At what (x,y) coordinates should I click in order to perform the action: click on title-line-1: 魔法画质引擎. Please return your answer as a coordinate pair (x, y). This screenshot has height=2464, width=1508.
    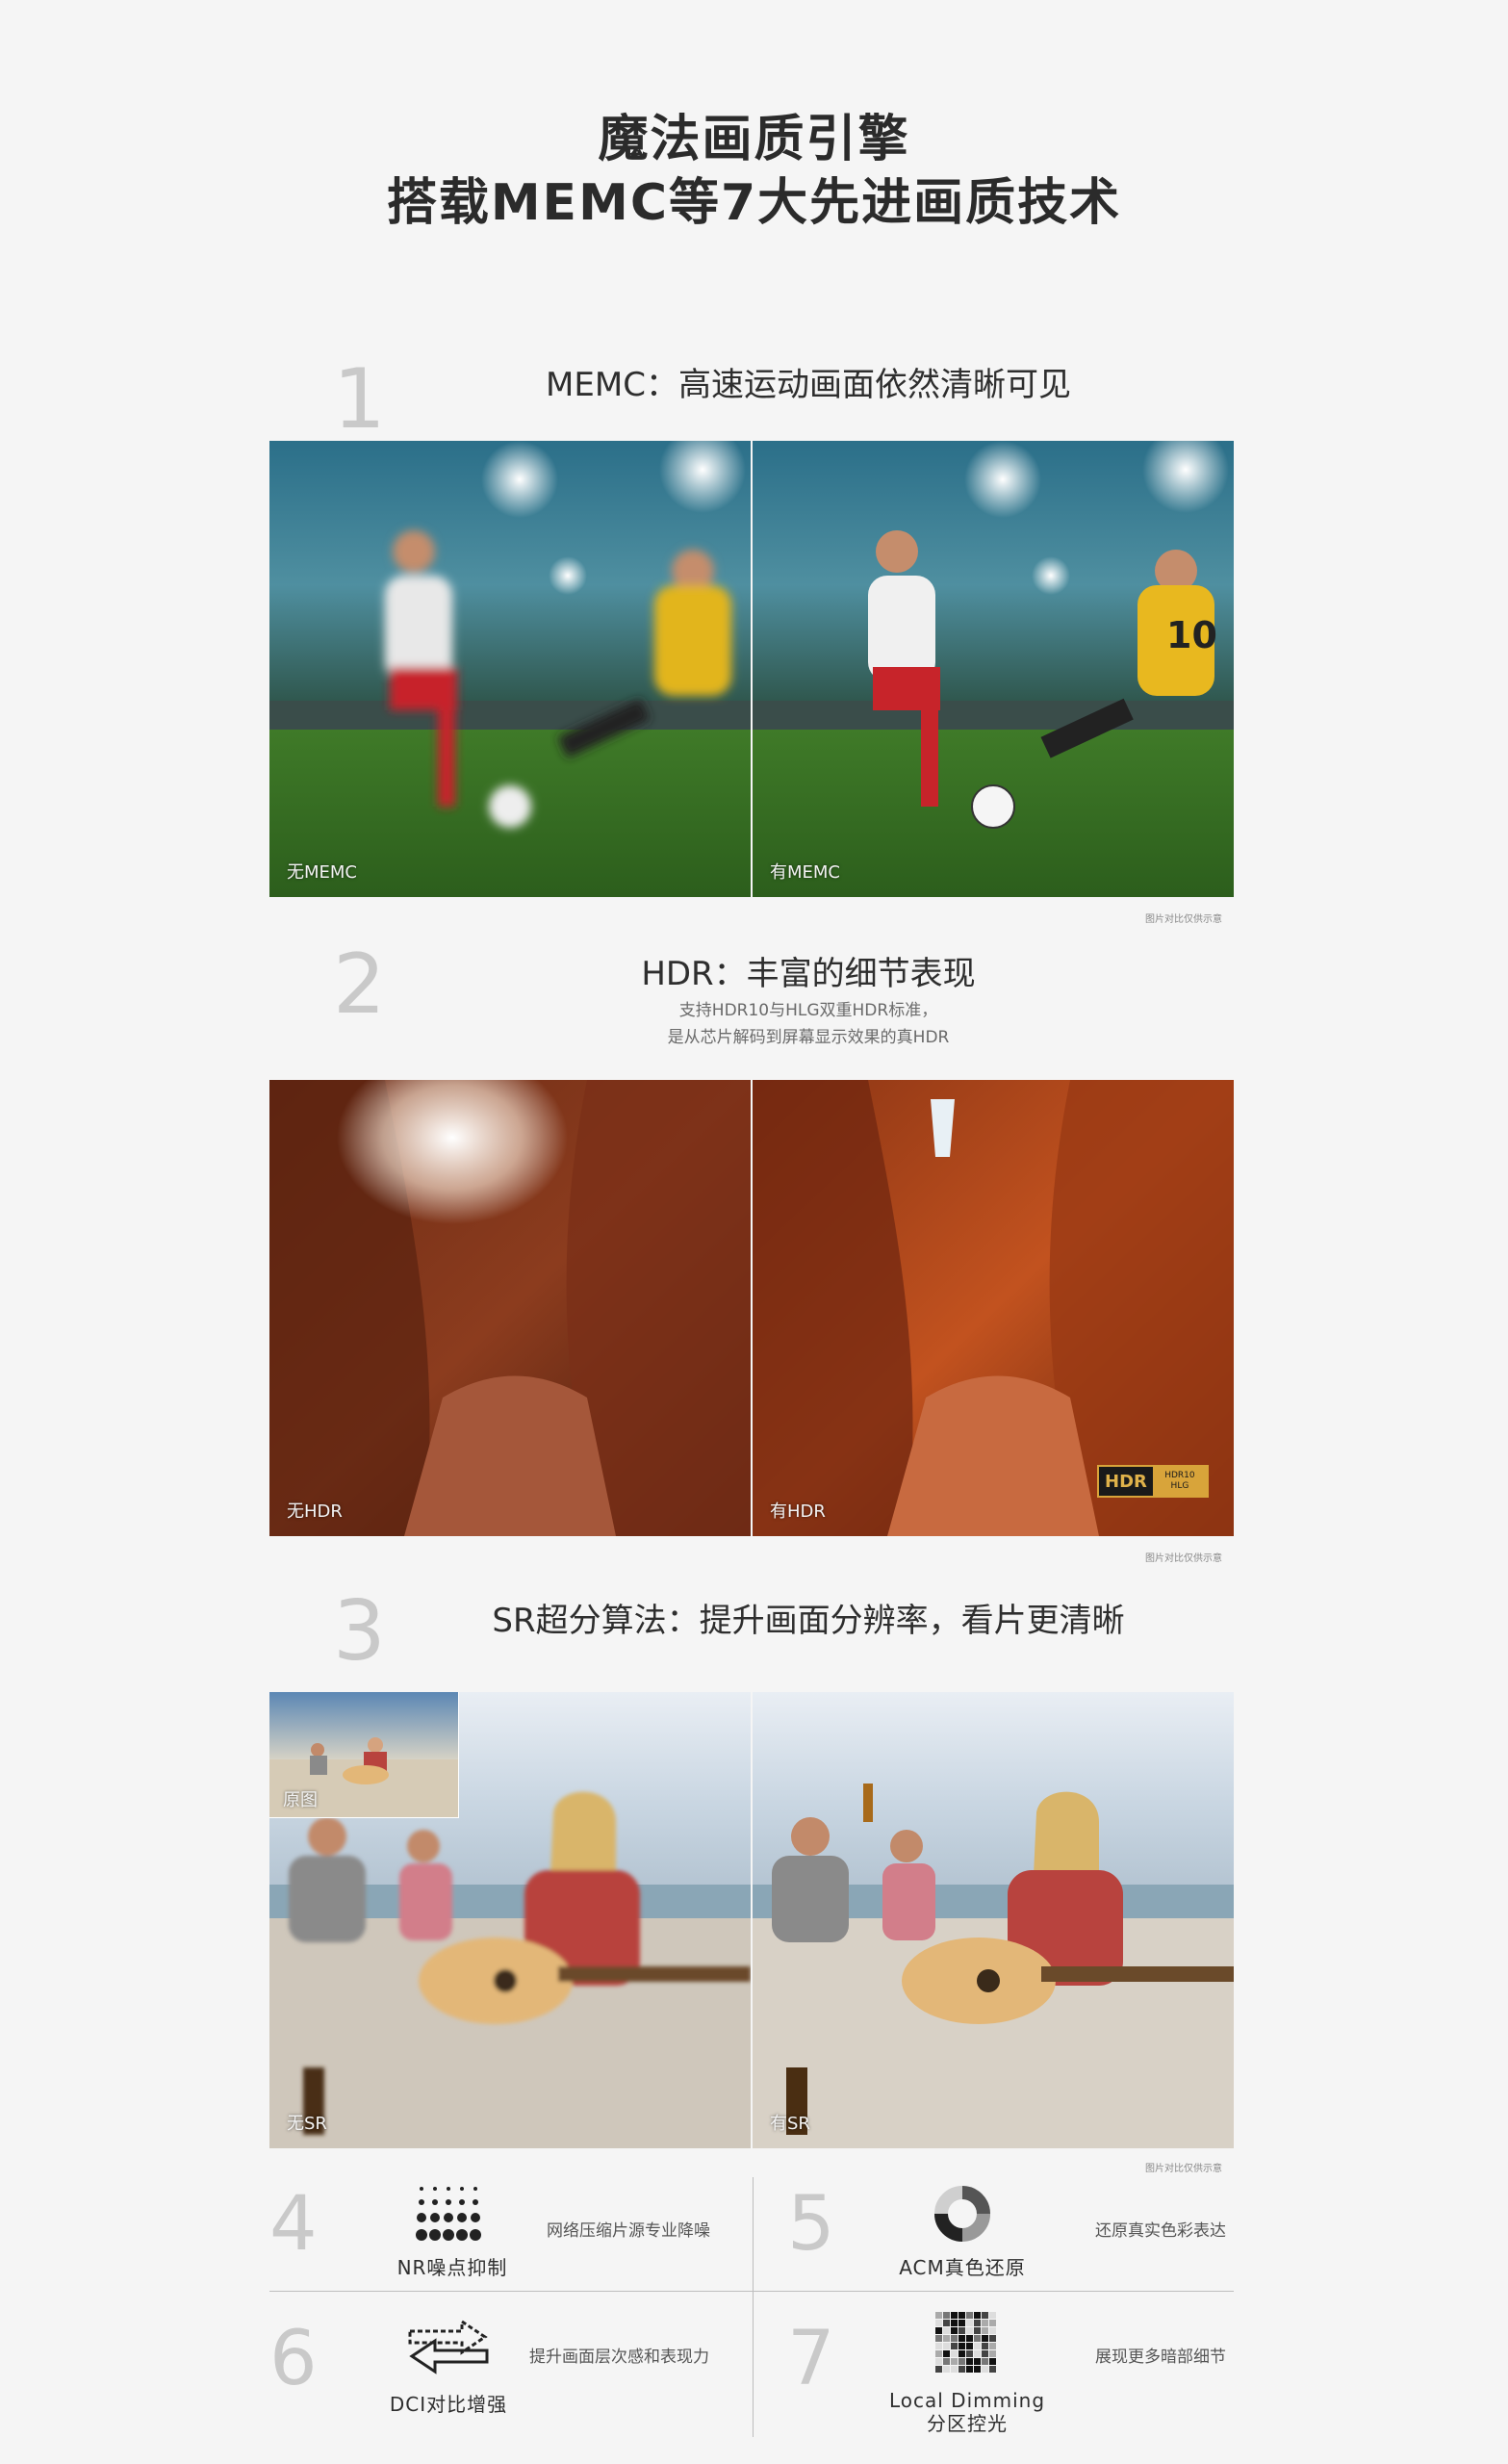
    Looking at the image, I should click on (754, 139).